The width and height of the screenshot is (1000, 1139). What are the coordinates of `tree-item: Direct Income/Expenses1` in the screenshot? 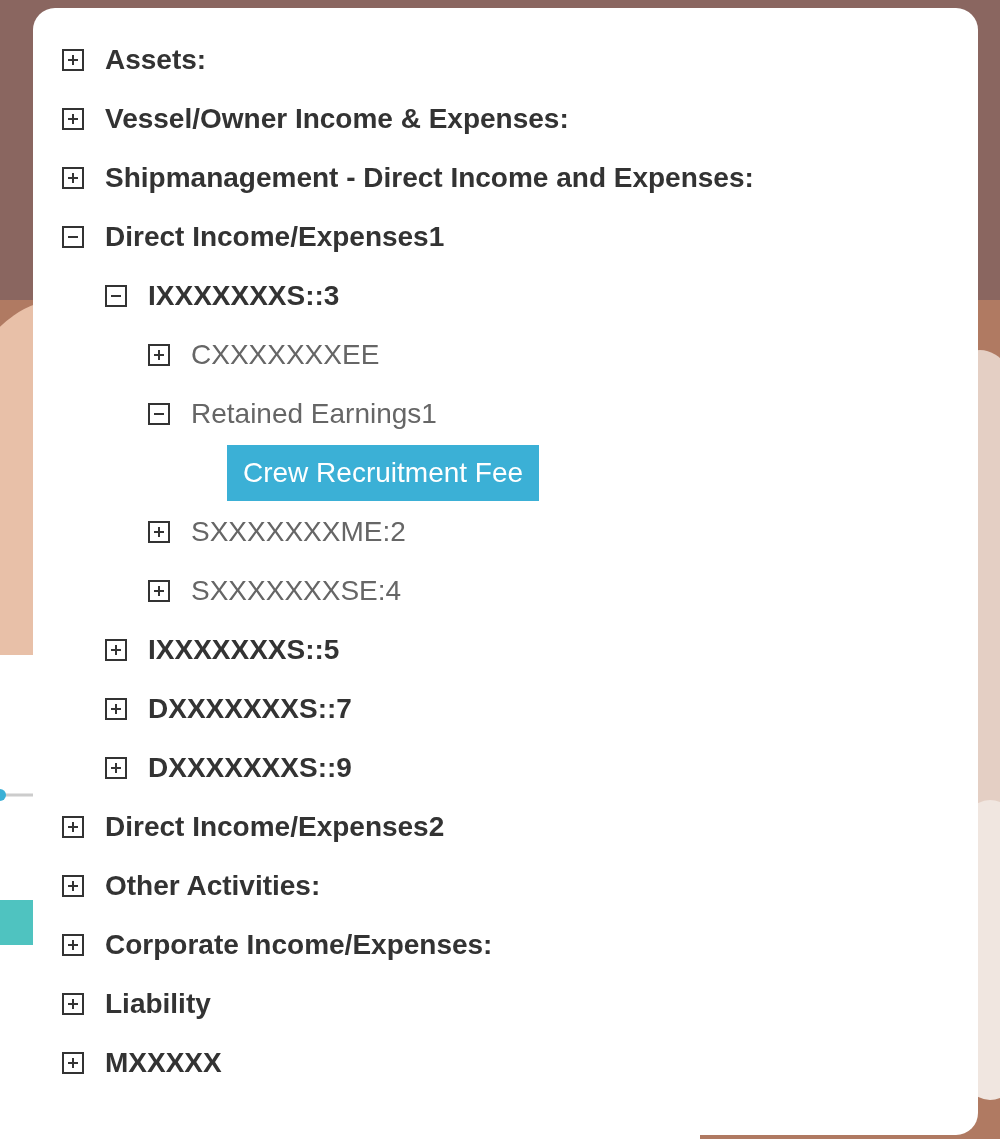 It's located at (275, 236).